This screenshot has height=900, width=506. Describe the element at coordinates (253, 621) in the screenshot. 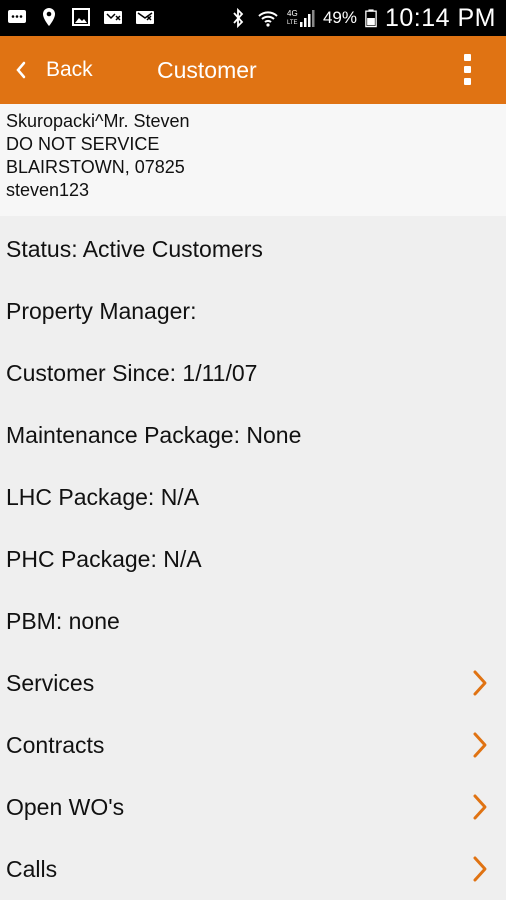

I see `detail-row-pbm: PBM: none` at that location.